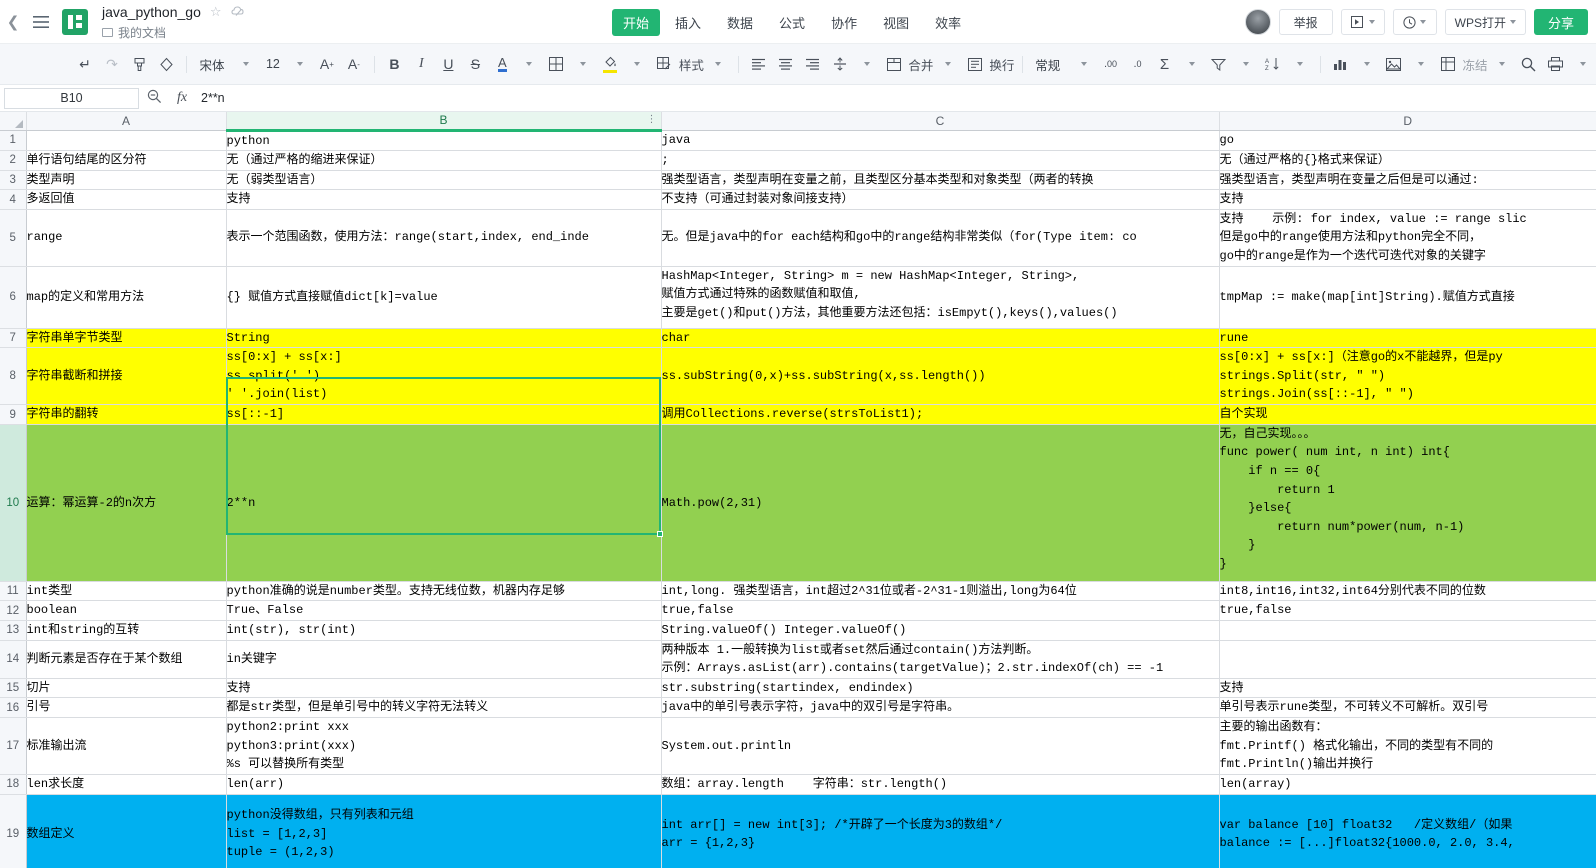 This screenshot has width=1596, height=868. What do you see at coordinates (1407, 784) in the screenshot?
I see `cell-d18: len(array)` at bounding box center [1407, 784].